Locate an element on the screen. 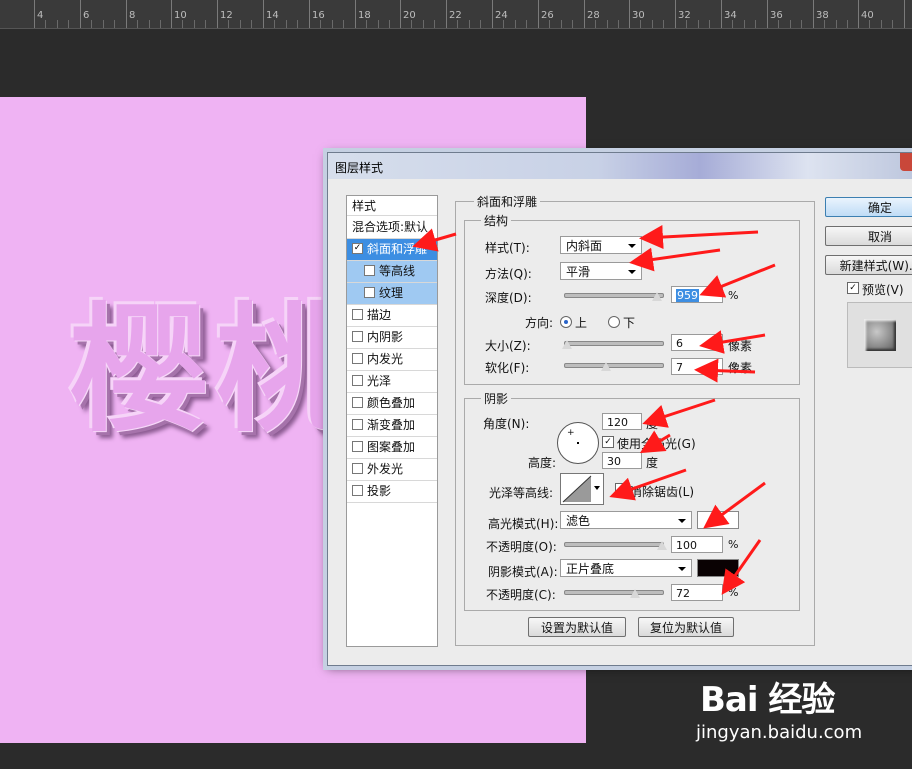  style-list-item: 投影 is located at coordinates (392, 492).